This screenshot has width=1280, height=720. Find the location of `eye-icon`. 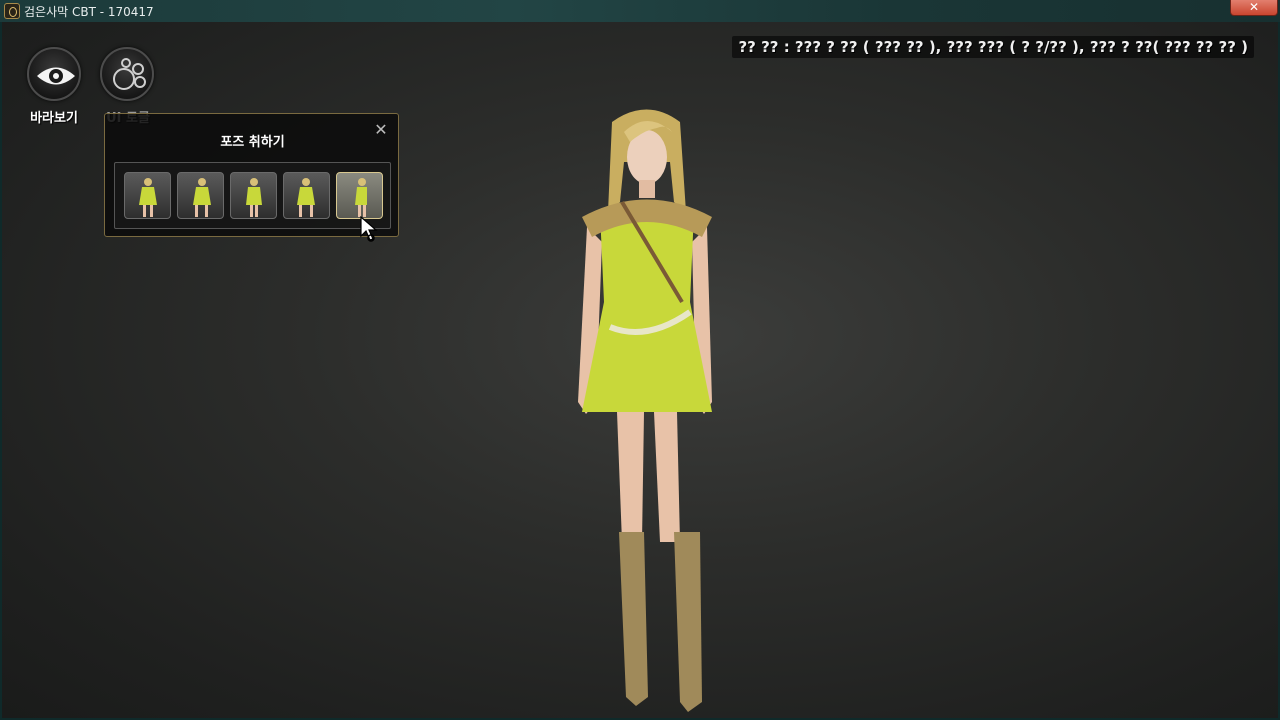

eye-icon is located at coordinates (56, 76).